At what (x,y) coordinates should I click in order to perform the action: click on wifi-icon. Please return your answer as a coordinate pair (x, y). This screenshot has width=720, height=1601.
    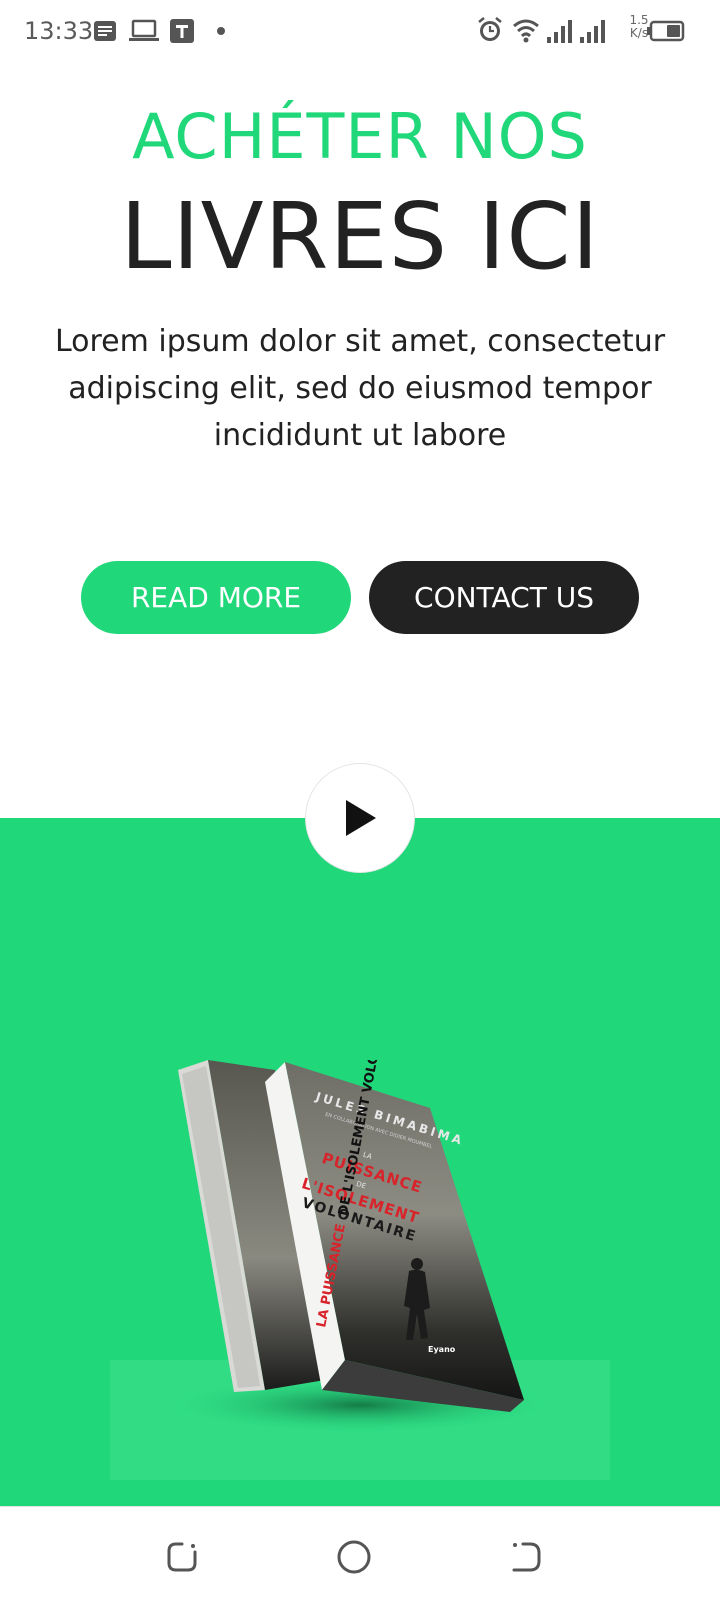
    Looking at the image, I should click on (526, 31).